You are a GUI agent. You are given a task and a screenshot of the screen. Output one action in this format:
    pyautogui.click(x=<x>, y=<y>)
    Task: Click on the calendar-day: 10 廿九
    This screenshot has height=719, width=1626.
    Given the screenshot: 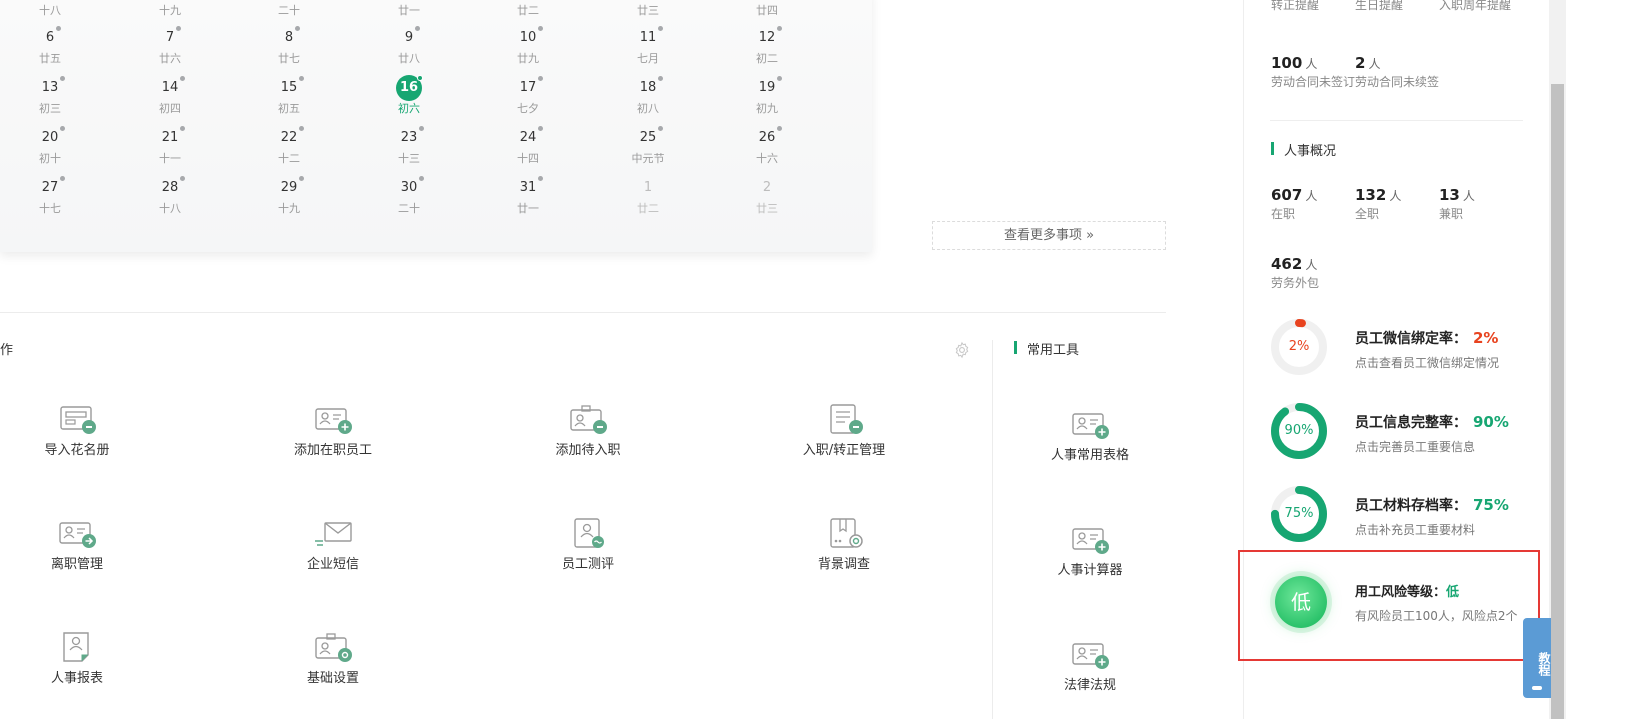 What is the action you would take?
    pyautogui.click(x=528, y=46)
    